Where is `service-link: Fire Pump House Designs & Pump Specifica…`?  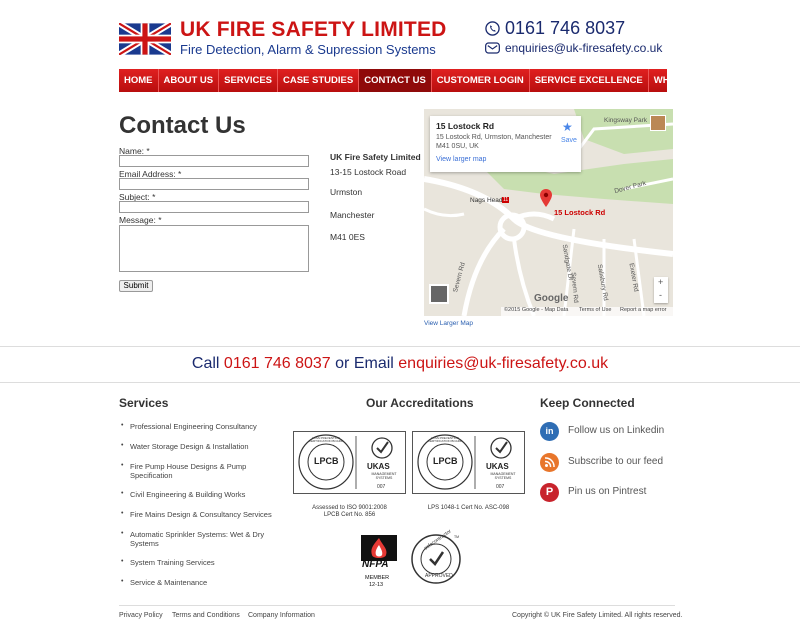 service-link: Fire Pump House Designs & Pump Specifica… is located at coordinates (210, 471).